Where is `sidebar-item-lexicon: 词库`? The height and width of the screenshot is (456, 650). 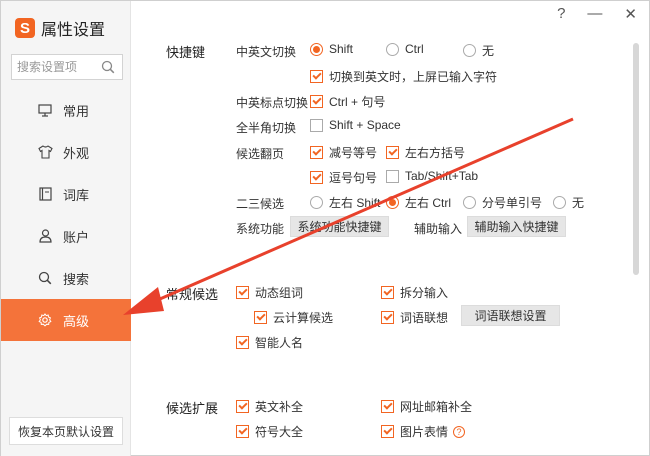
sidebar-item-lexicon: 词库 is located at coordinates (66, 194).